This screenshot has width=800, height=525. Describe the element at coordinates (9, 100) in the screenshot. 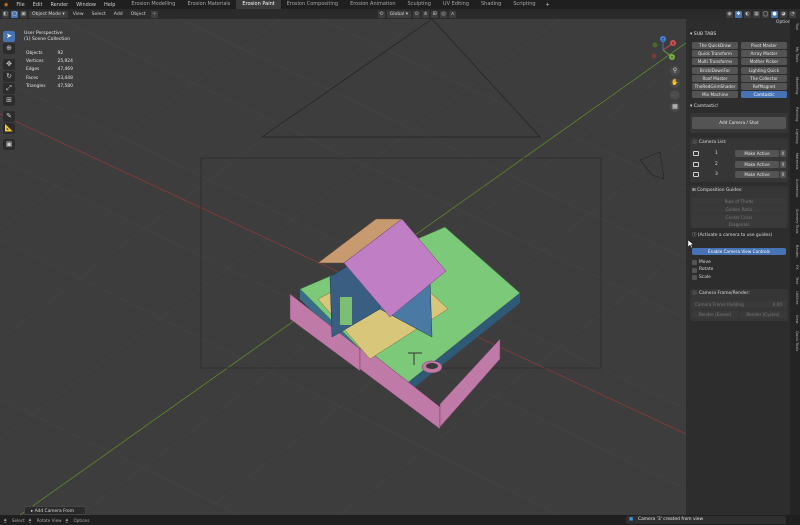

I see `transform-tool-icon: ⊞` at that location.